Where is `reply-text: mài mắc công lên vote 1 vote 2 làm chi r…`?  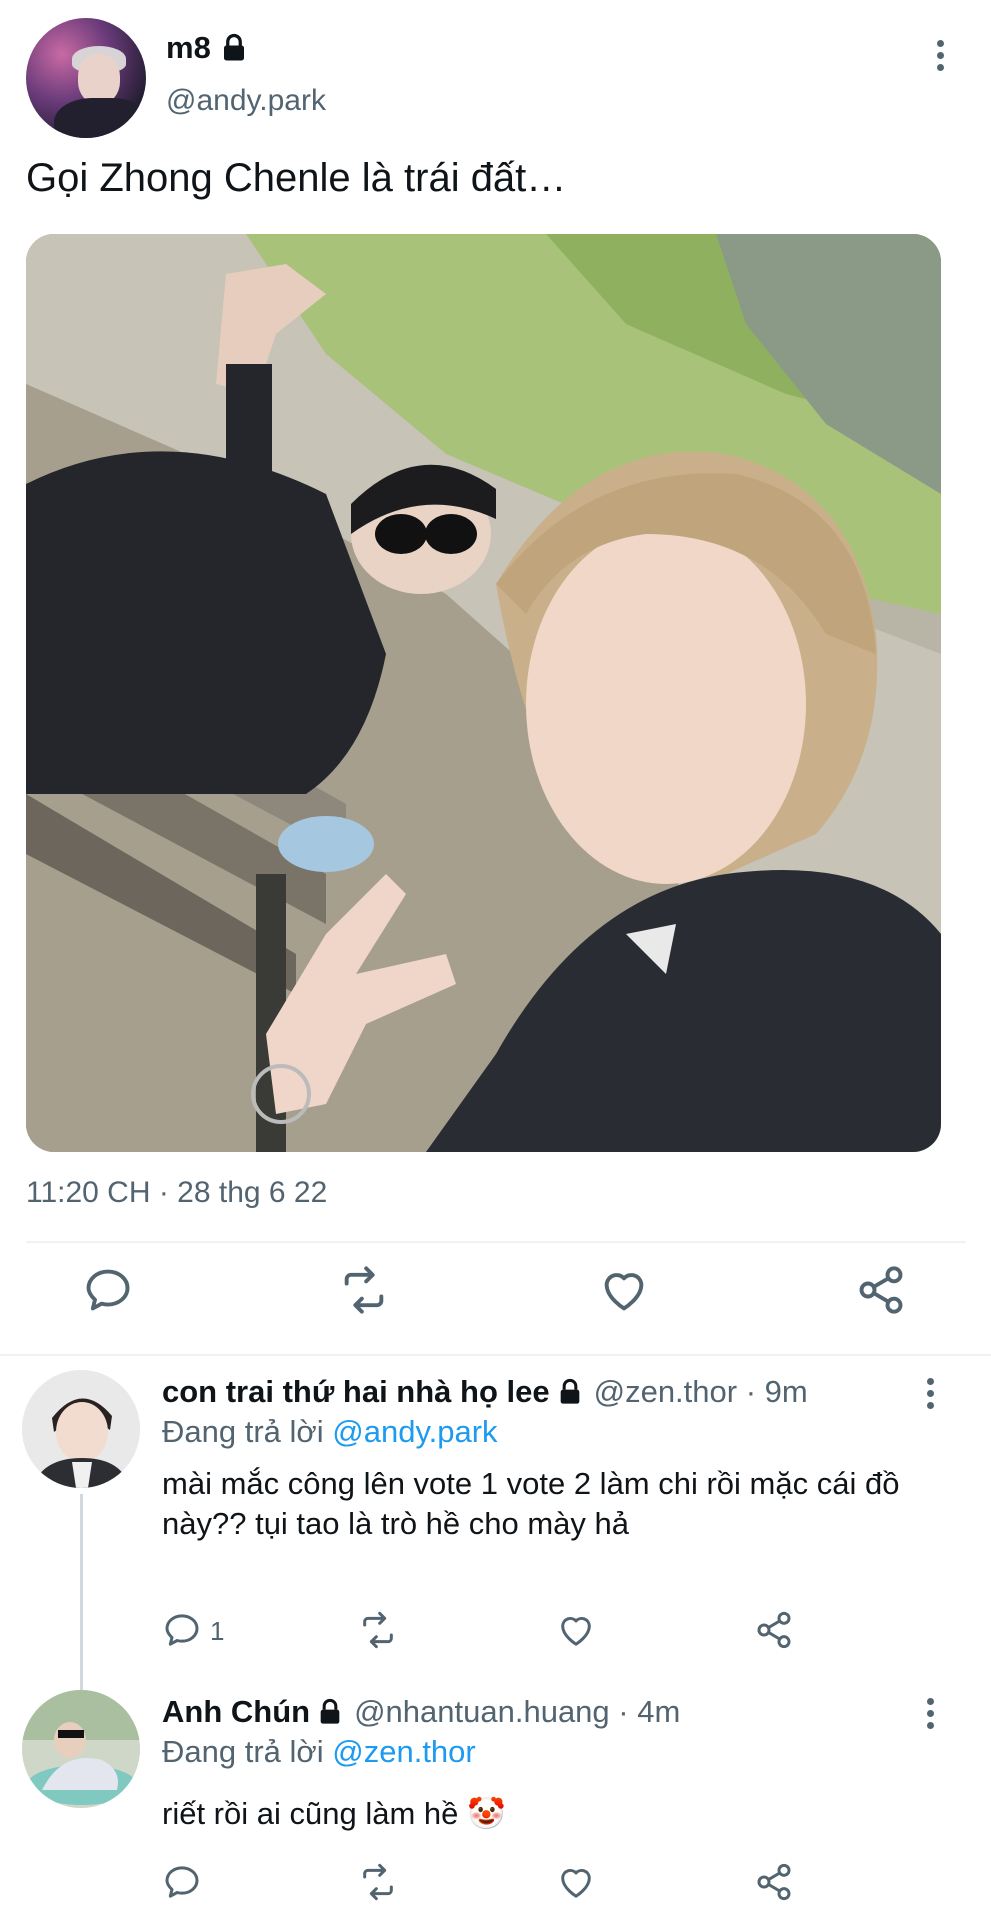 reply-text: mài mắc công lên vote 1 vote 2 làm chi r… is located at coordinates (531, 1503).